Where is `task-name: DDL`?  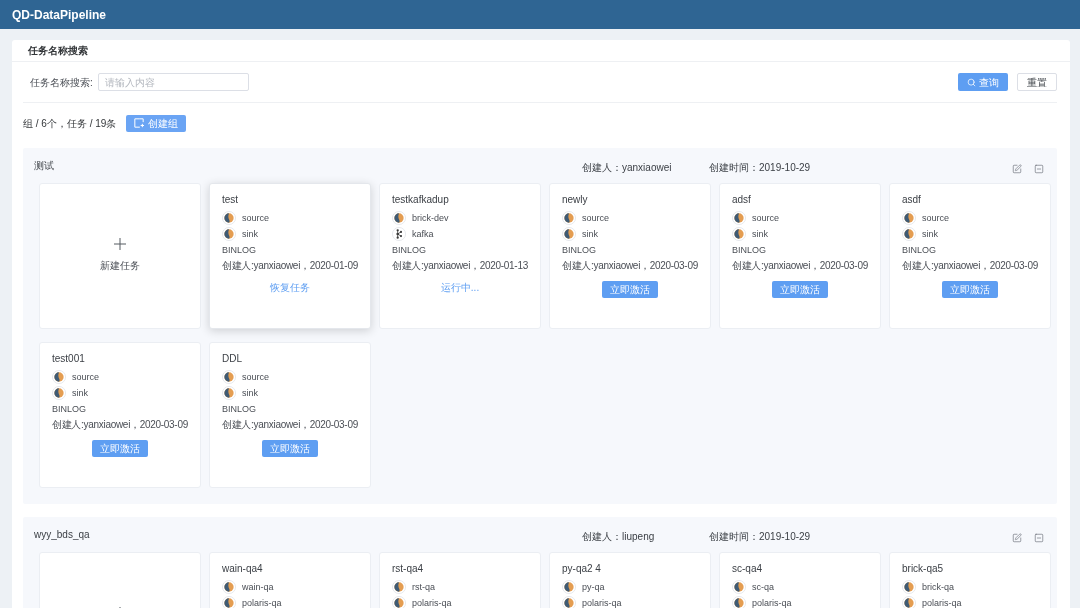
task-name: DDL is located at coordinates (232, 359).